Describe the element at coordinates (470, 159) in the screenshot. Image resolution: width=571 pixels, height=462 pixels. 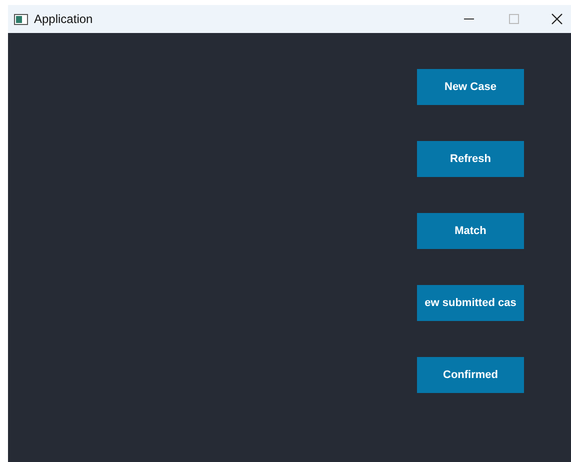
I see `action-button: Refresh` at that location.